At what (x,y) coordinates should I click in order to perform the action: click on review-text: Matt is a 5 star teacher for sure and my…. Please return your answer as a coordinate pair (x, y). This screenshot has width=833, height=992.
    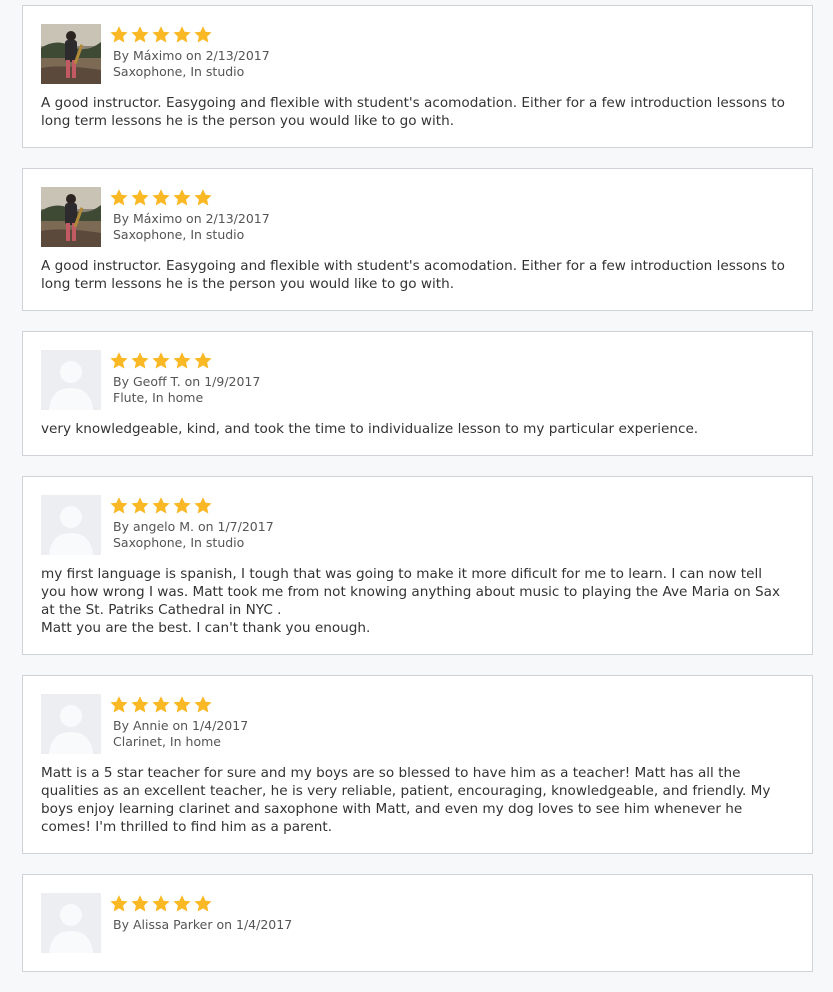
    Looking at the image, I should click on (417, 800).